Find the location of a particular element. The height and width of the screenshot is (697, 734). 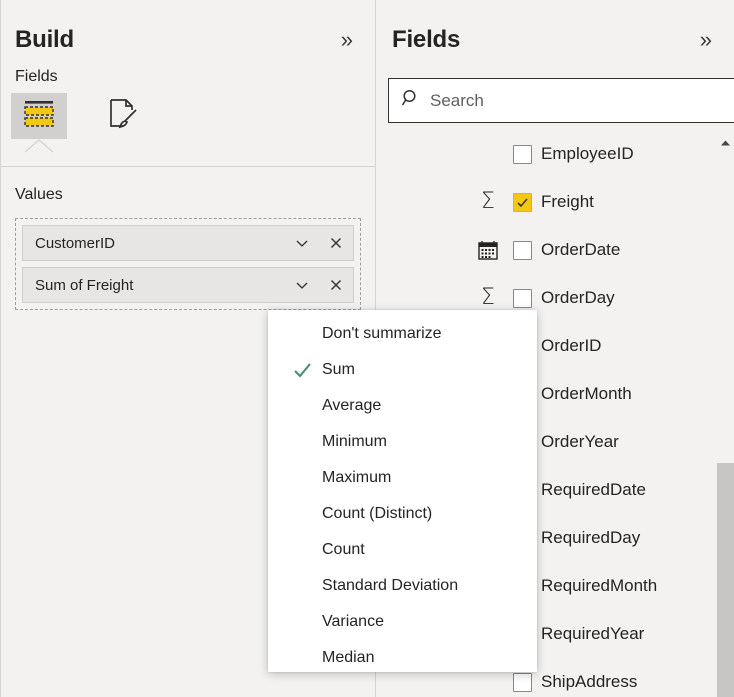

search-icon is located at coordinates (411, 101).